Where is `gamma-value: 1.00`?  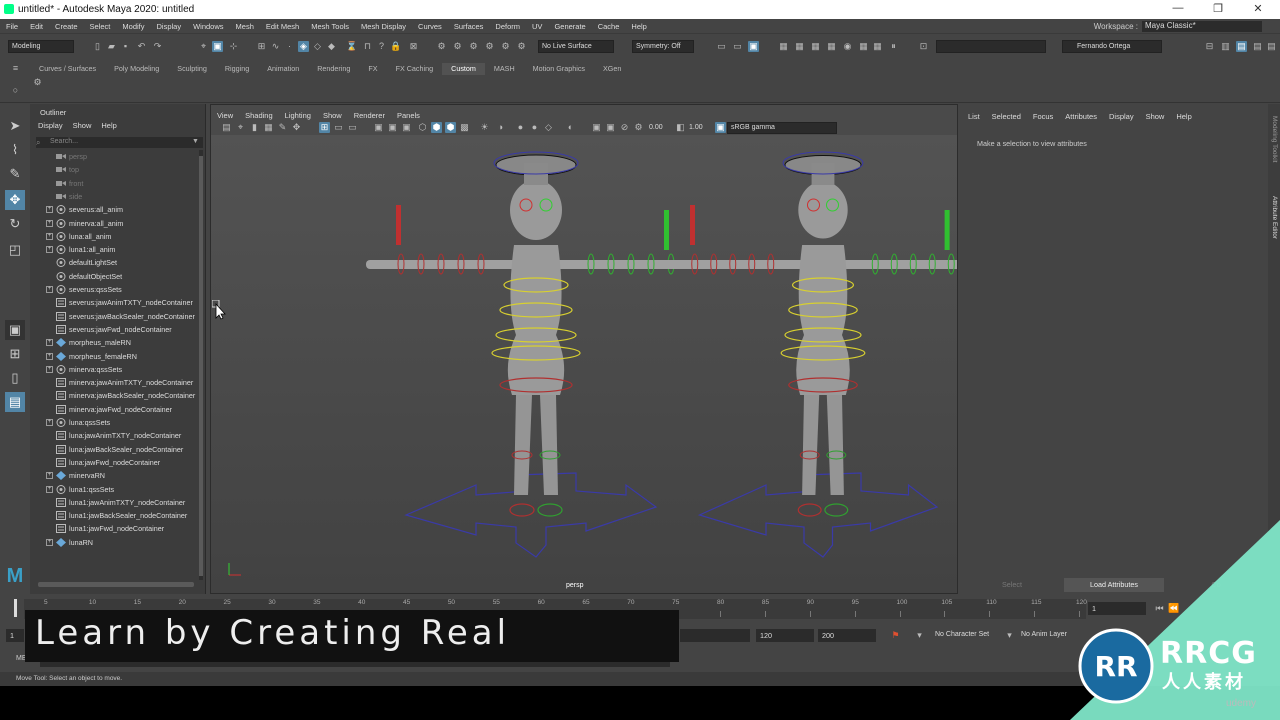
gamma-value: 1.00 is located at coordinates (696, 127).